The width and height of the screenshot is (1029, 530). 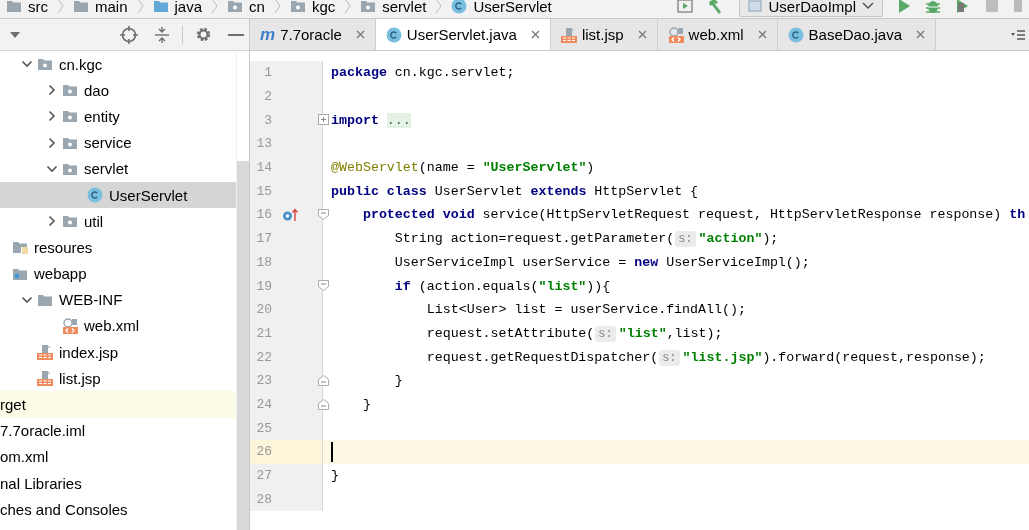 What do you see at coordinates (81, 64) in the screenshot?
I see `tree-item: cn.kgc` at bounding box center [81, 64].